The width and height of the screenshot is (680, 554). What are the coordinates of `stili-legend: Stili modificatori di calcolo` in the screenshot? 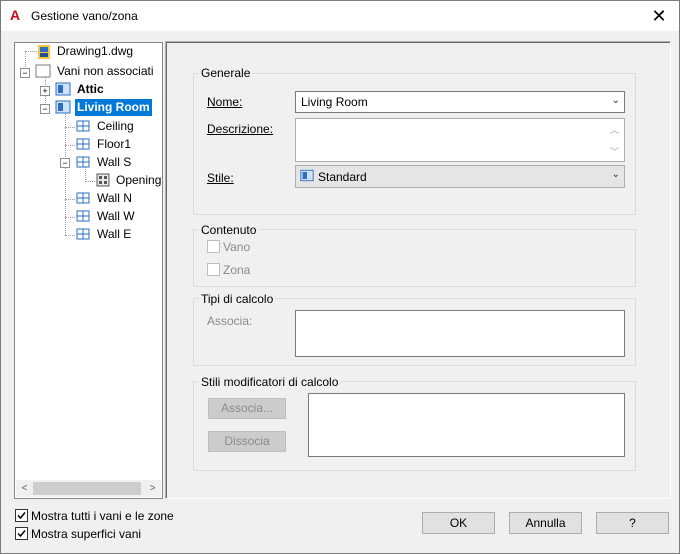 It's located at (270, 382).